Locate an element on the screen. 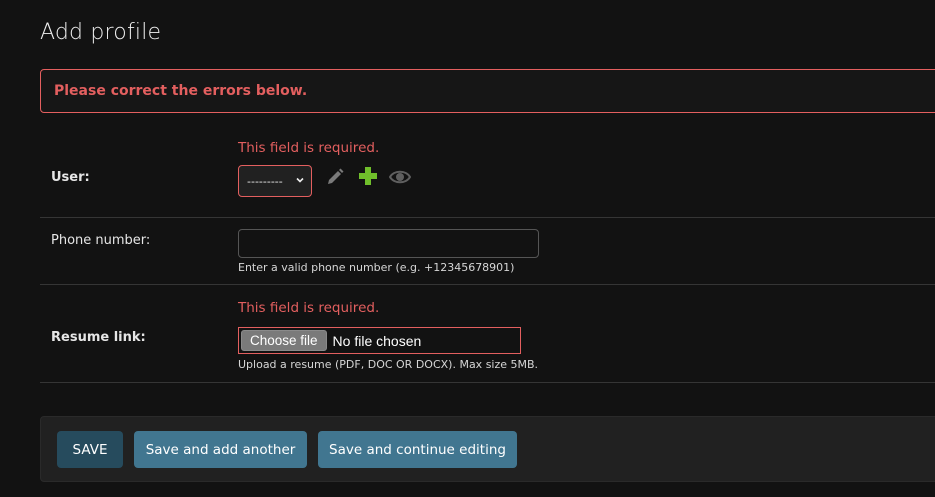  pencil-icon is located at coordinates (335, 177).